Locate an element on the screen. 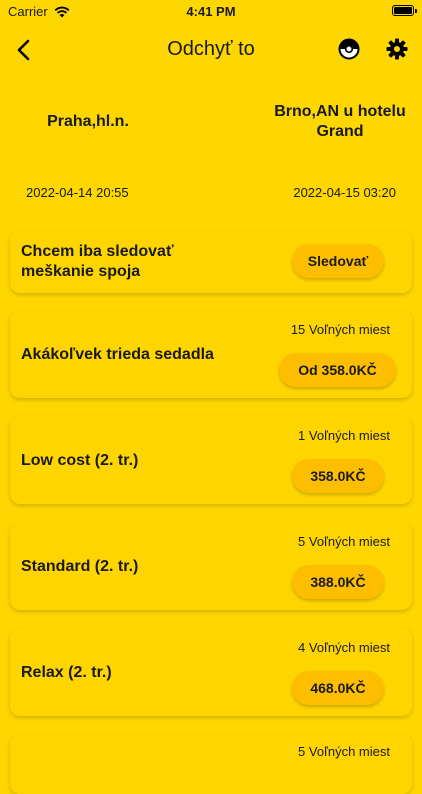 The height and width of the screenshot is (794, 422). class-name: Akákoľvek trieda sedadla is located at coordinates (117, 354).